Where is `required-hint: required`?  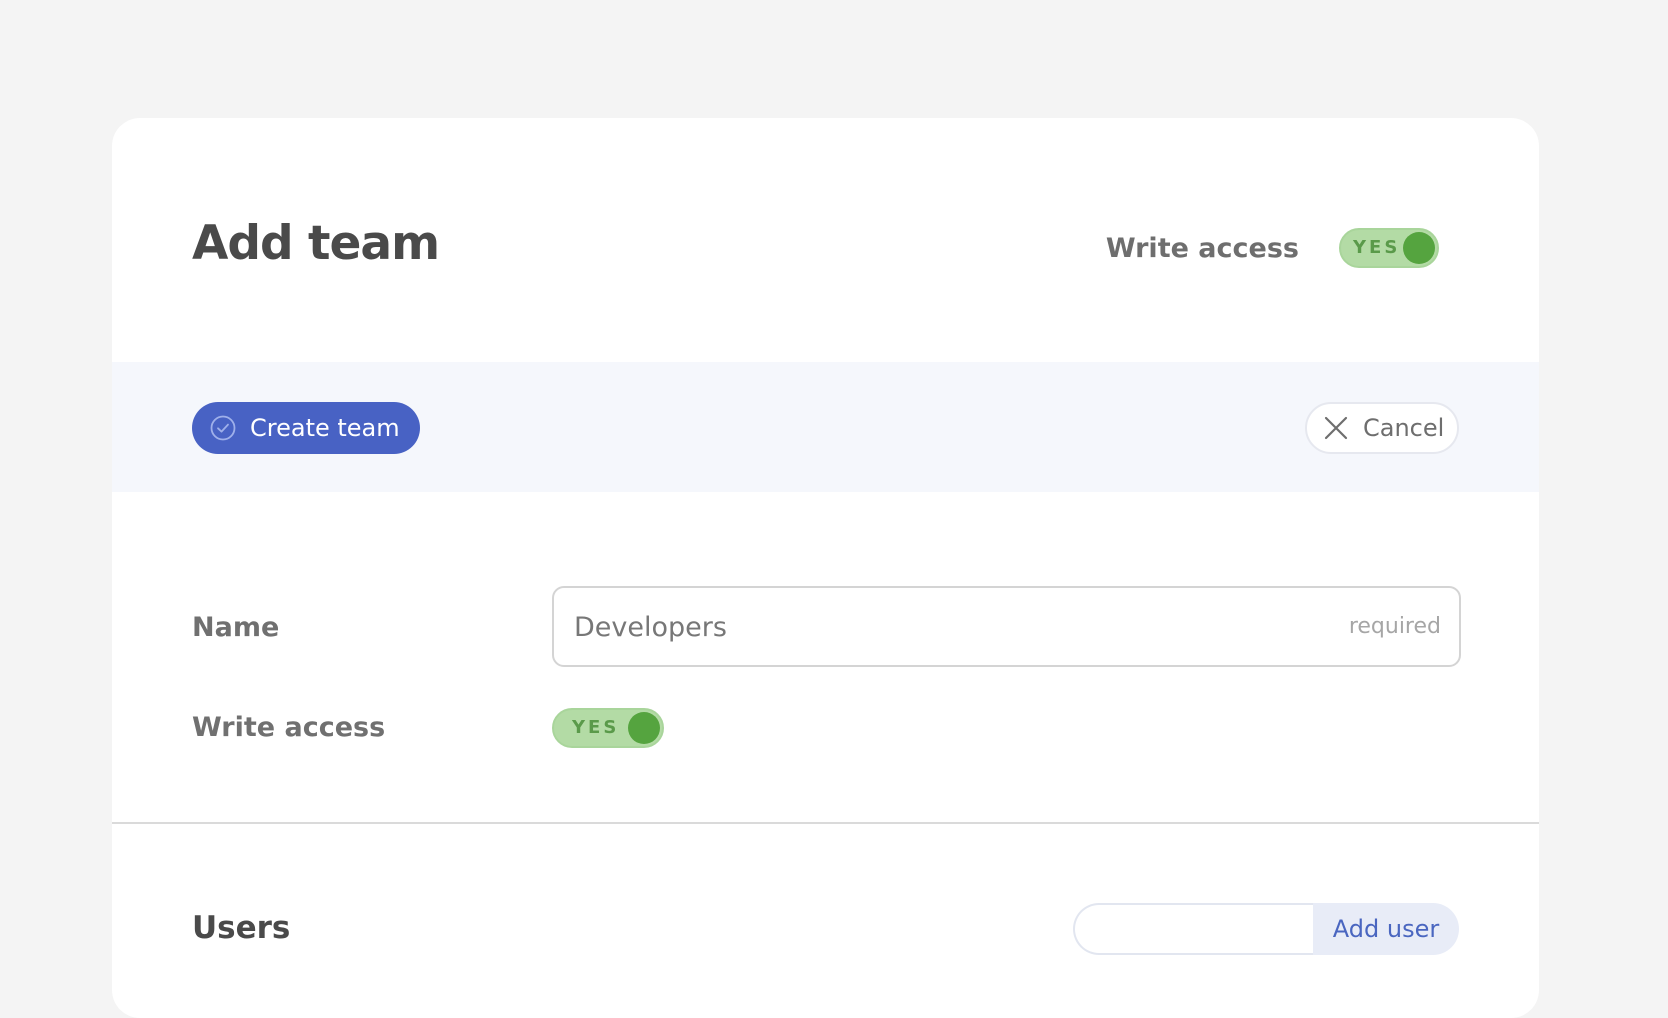
required-hint: required is located at coordinates (1394, 626).